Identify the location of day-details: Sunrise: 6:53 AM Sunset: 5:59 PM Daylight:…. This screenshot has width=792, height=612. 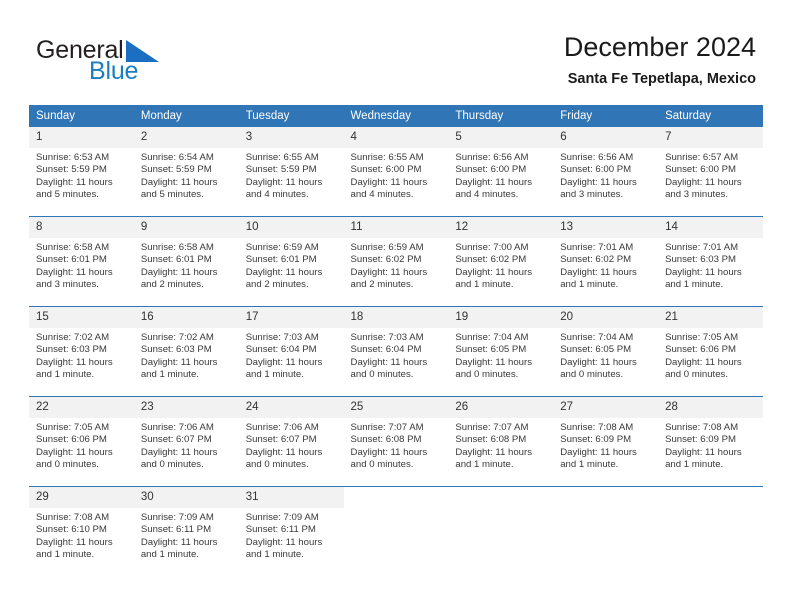
(81, 175).